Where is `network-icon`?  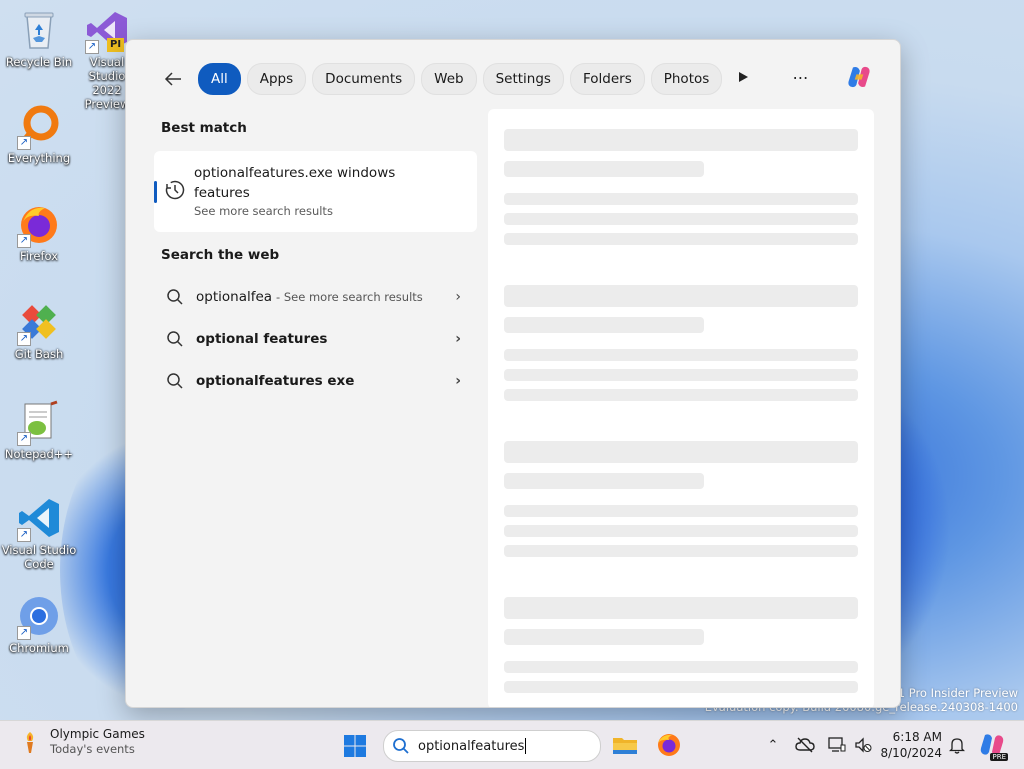 network-icon is located at coordinates (837, 744).